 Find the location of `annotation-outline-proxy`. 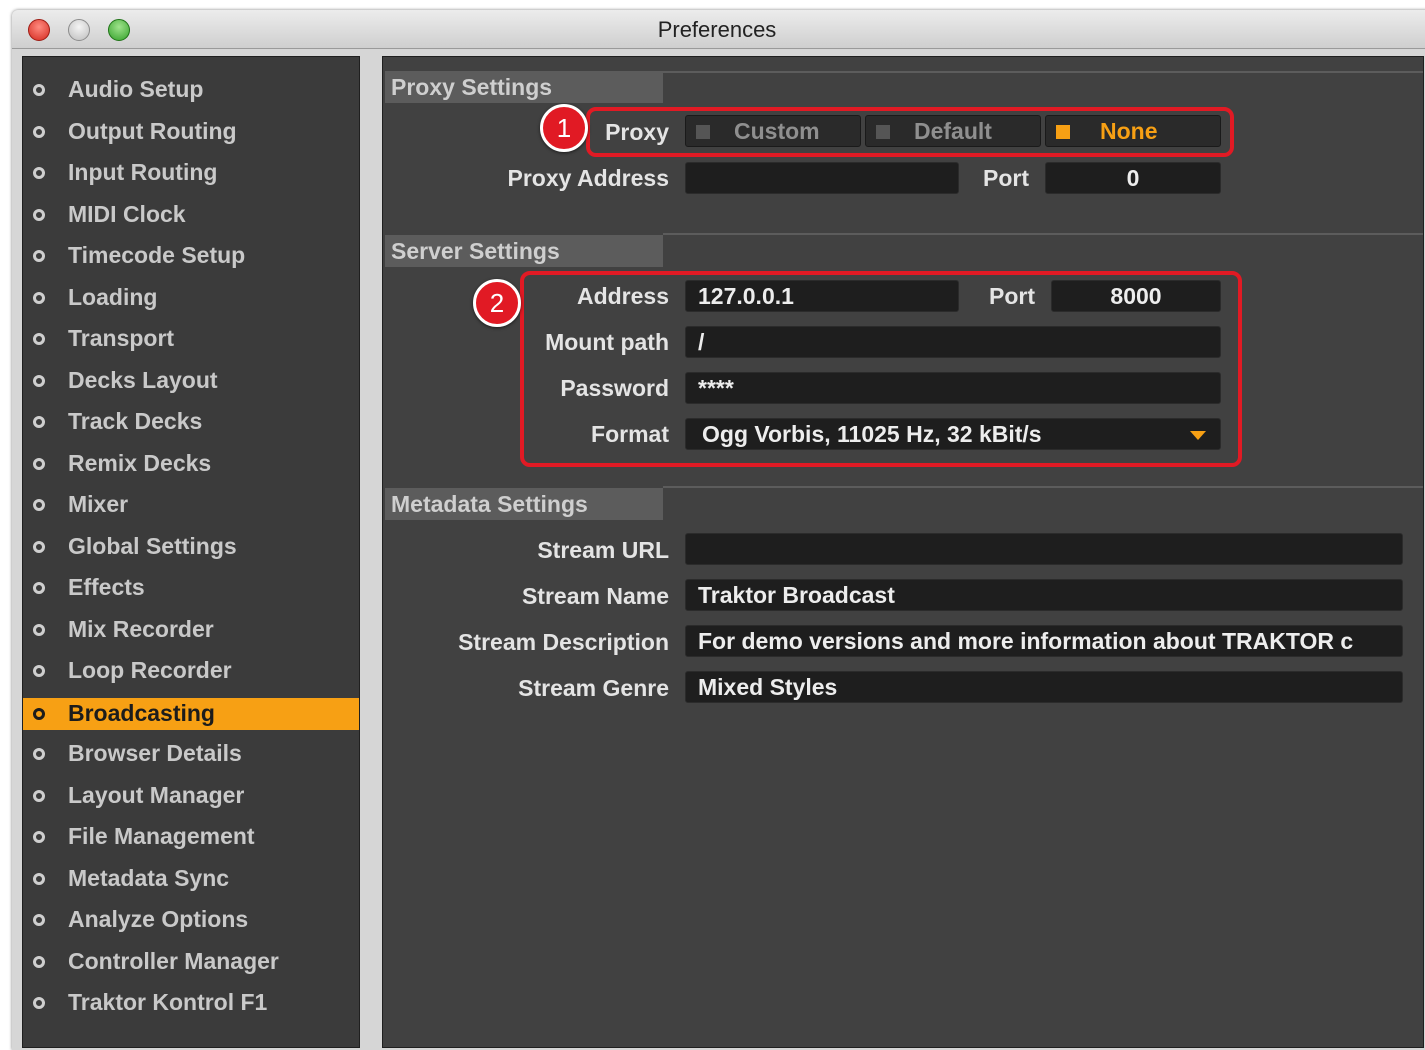

annotation-outline-proxy is located at coordinates (910, 132).